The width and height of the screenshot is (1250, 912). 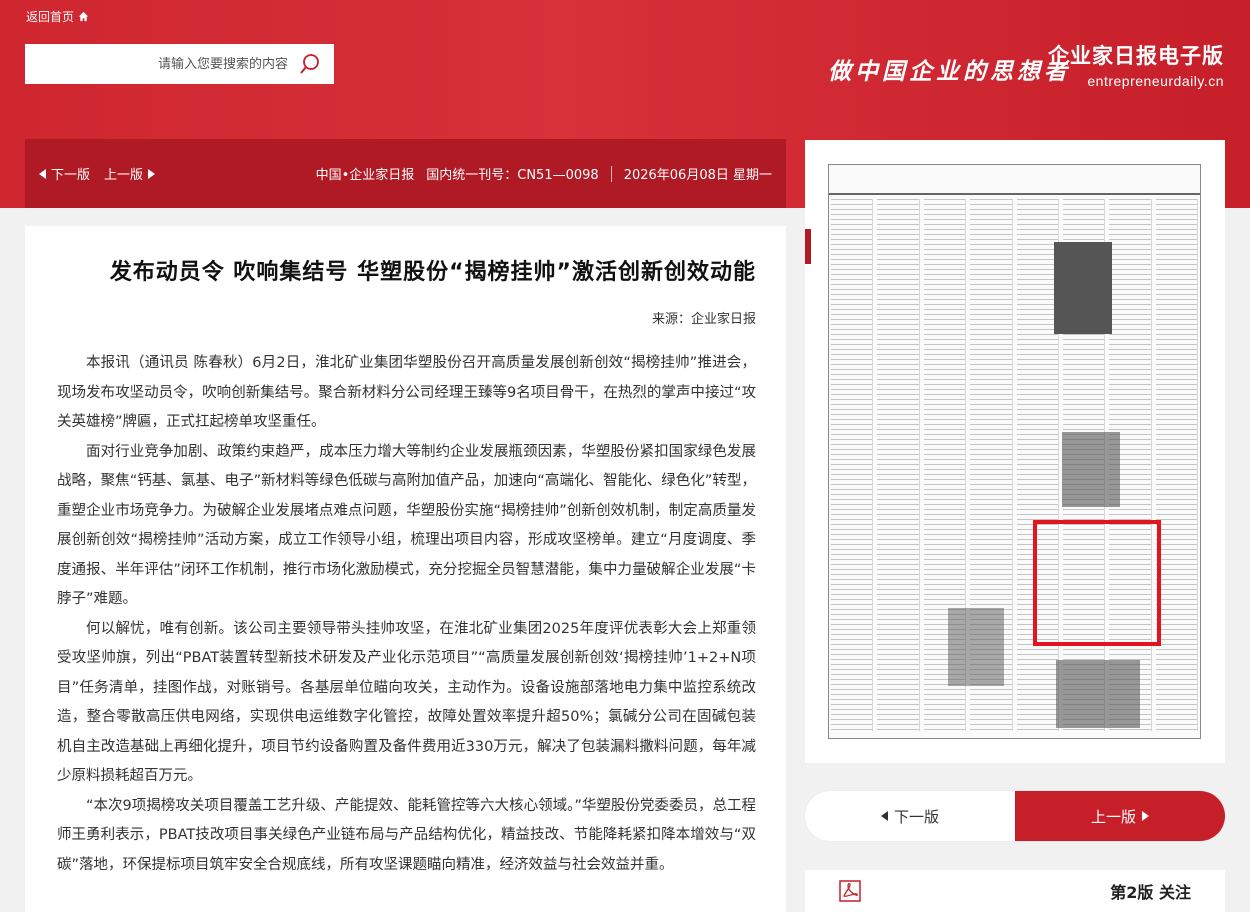 I want to click on home-link: 返回首页, so click(x=57, y=16).